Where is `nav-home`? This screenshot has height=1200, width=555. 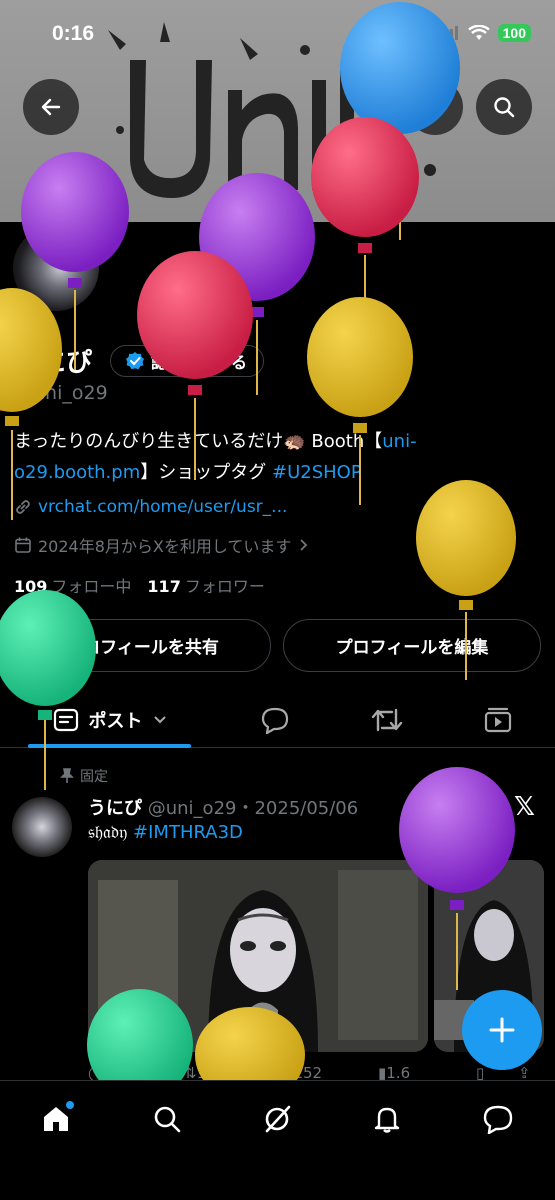 nav-home is located at coordinates (56, 1119).